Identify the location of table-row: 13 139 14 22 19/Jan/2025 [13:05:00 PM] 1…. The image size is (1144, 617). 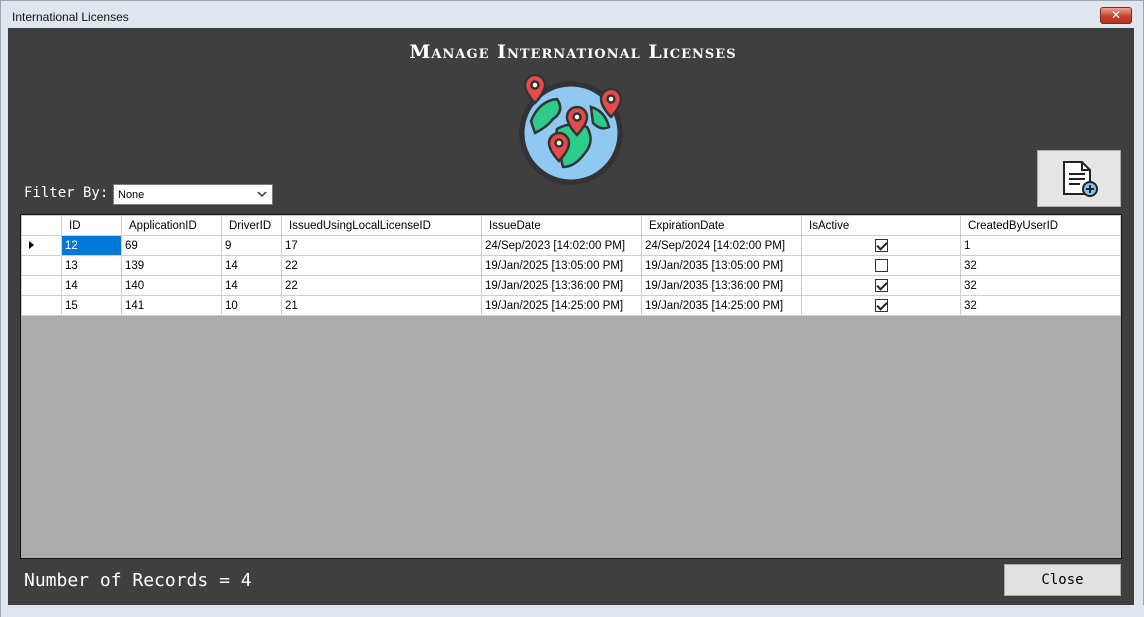
(571, 265).